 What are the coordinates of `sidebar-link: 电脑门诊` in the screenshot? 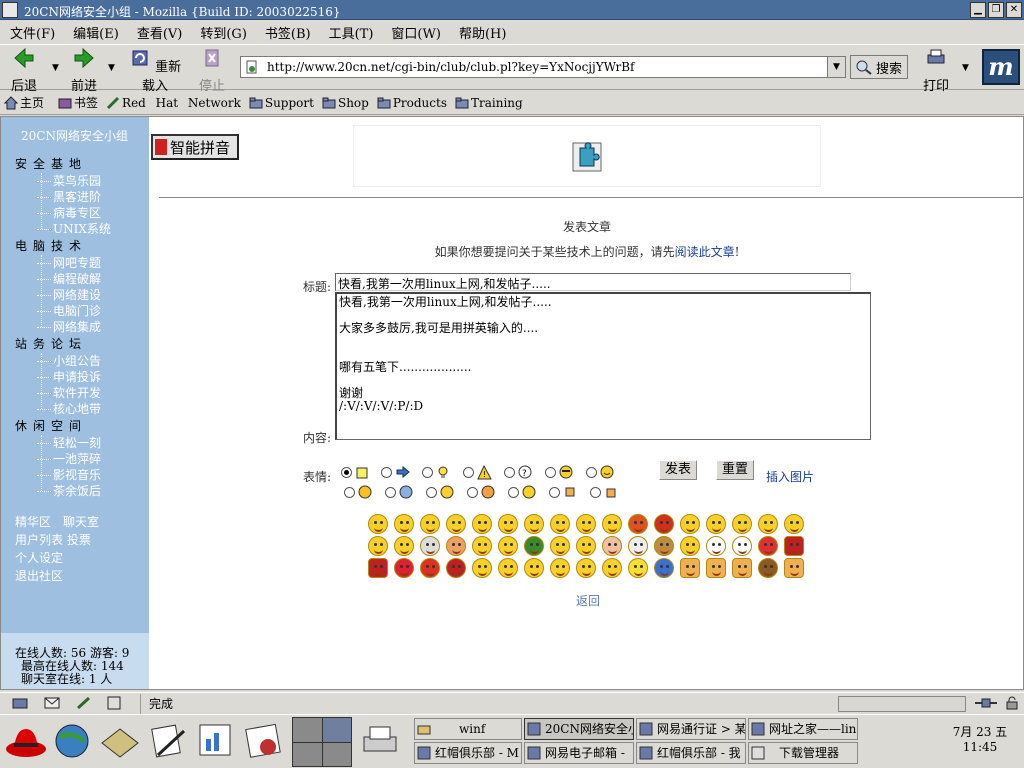 It's located at (69, 310).